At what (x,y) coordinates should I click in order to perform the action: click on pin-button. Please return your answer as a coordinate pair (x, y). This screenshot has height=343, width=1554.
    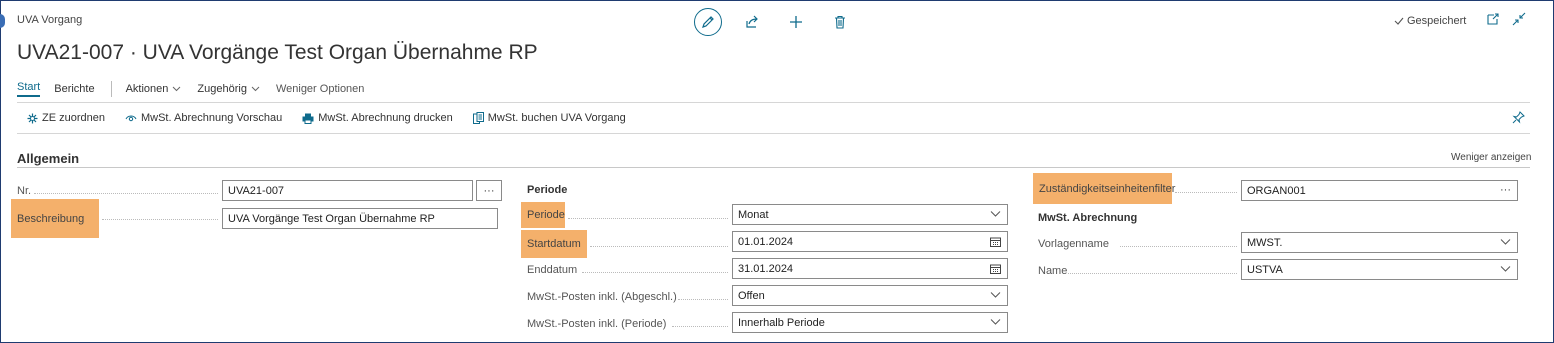
    Looking at the image, I should click on (1518, 120).